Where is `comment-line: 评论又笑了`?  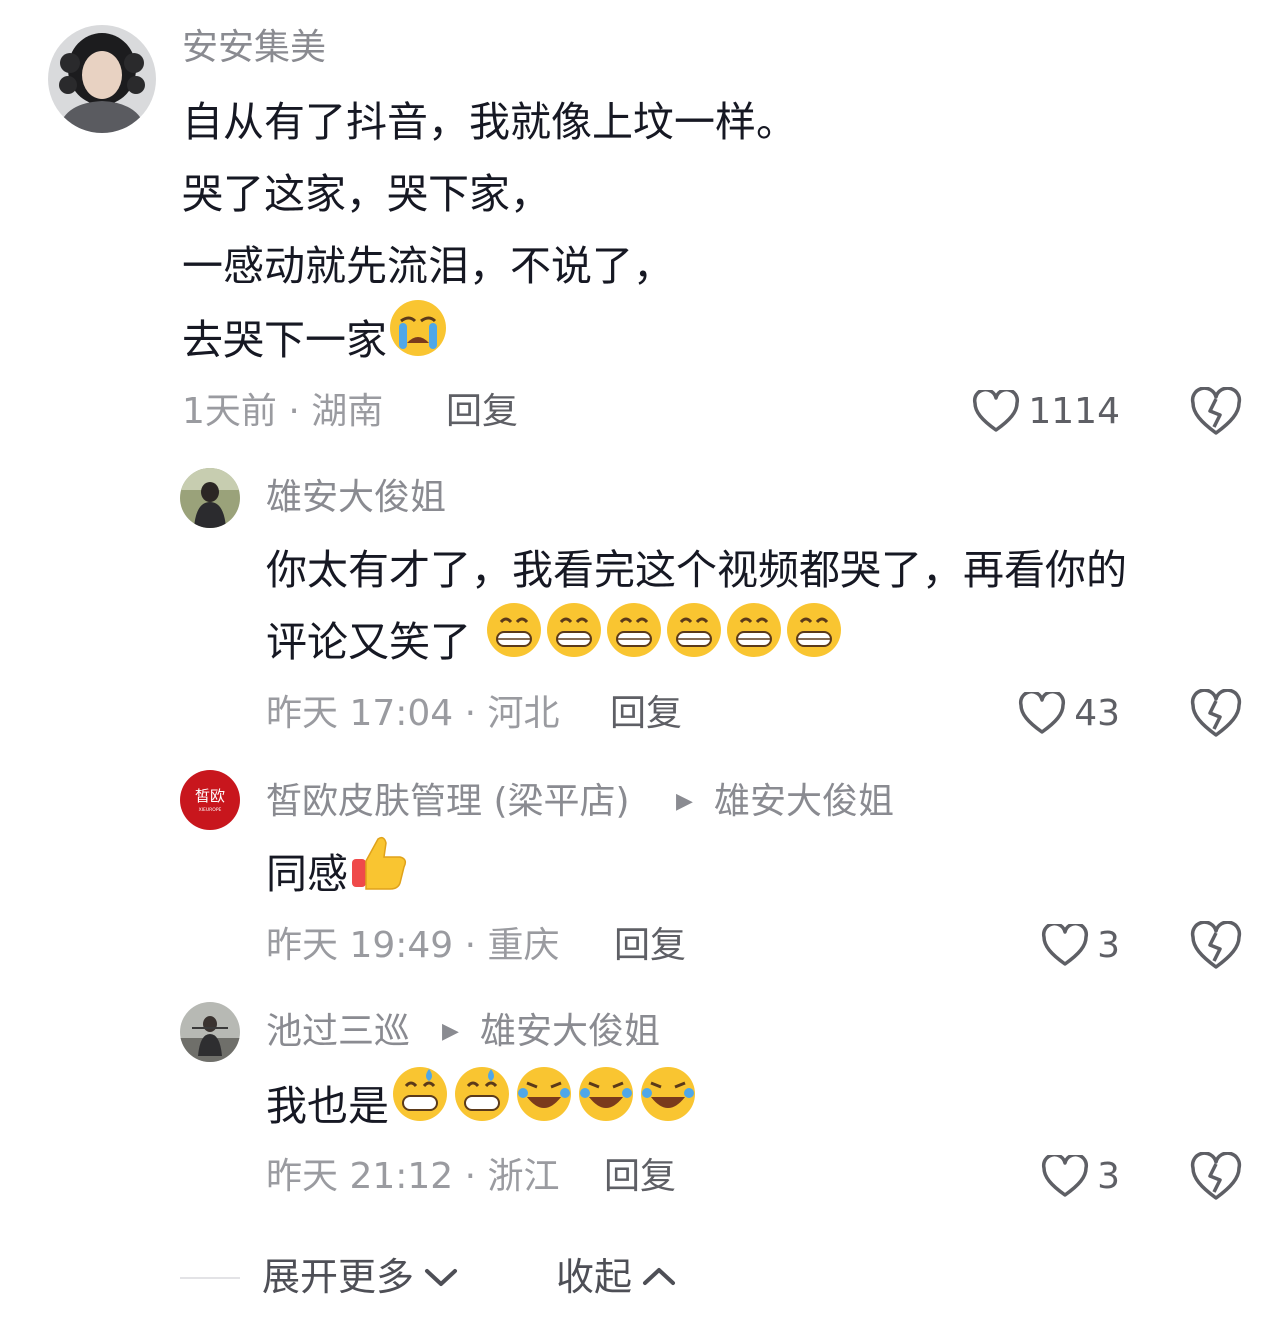
comment-line: 评论又笑了 is located at coordinates (555, 642).